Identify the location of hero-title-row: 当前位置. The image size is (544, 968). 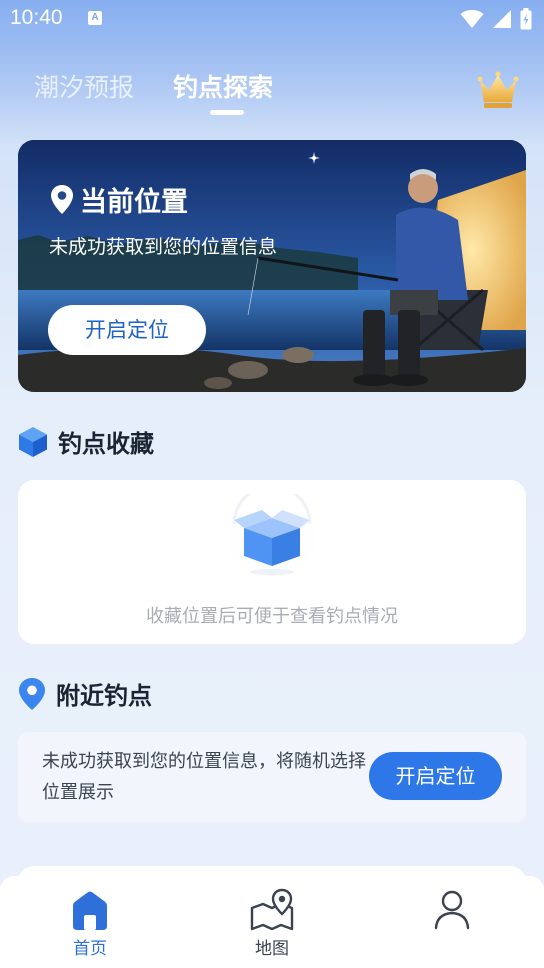
(119, 199).